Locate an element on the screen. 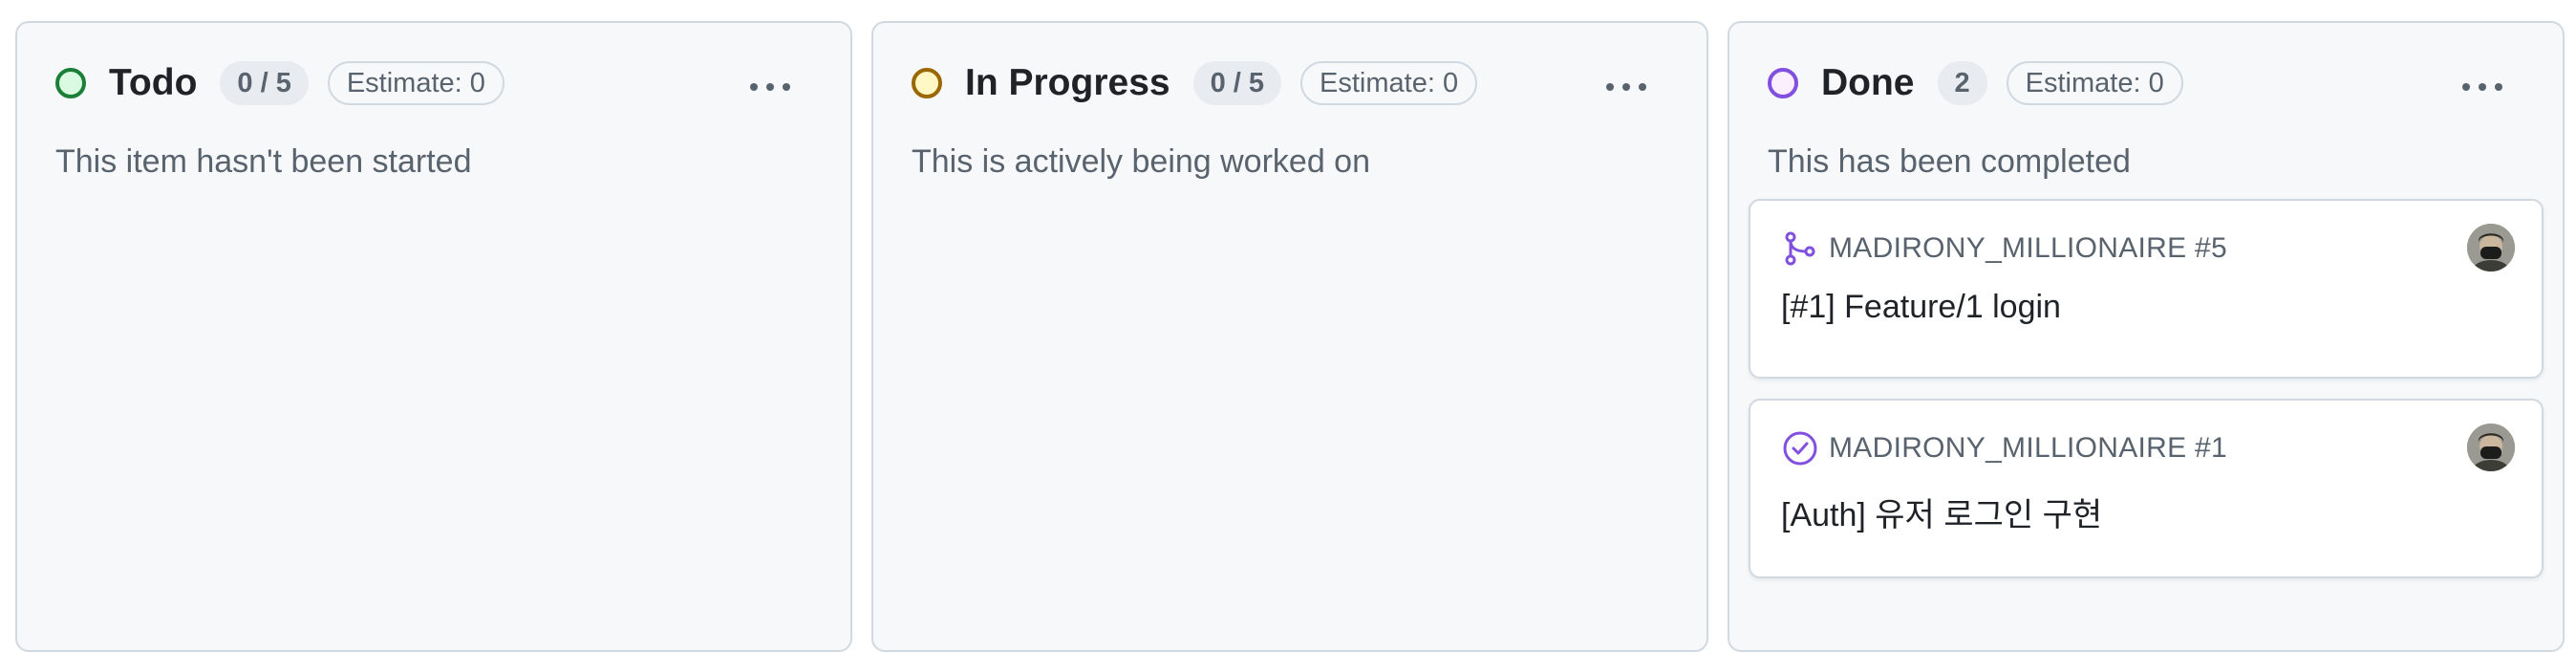 The height and width of the screenshot is (652, 2576). column-title: Done is located at coordinates (1868, 82).